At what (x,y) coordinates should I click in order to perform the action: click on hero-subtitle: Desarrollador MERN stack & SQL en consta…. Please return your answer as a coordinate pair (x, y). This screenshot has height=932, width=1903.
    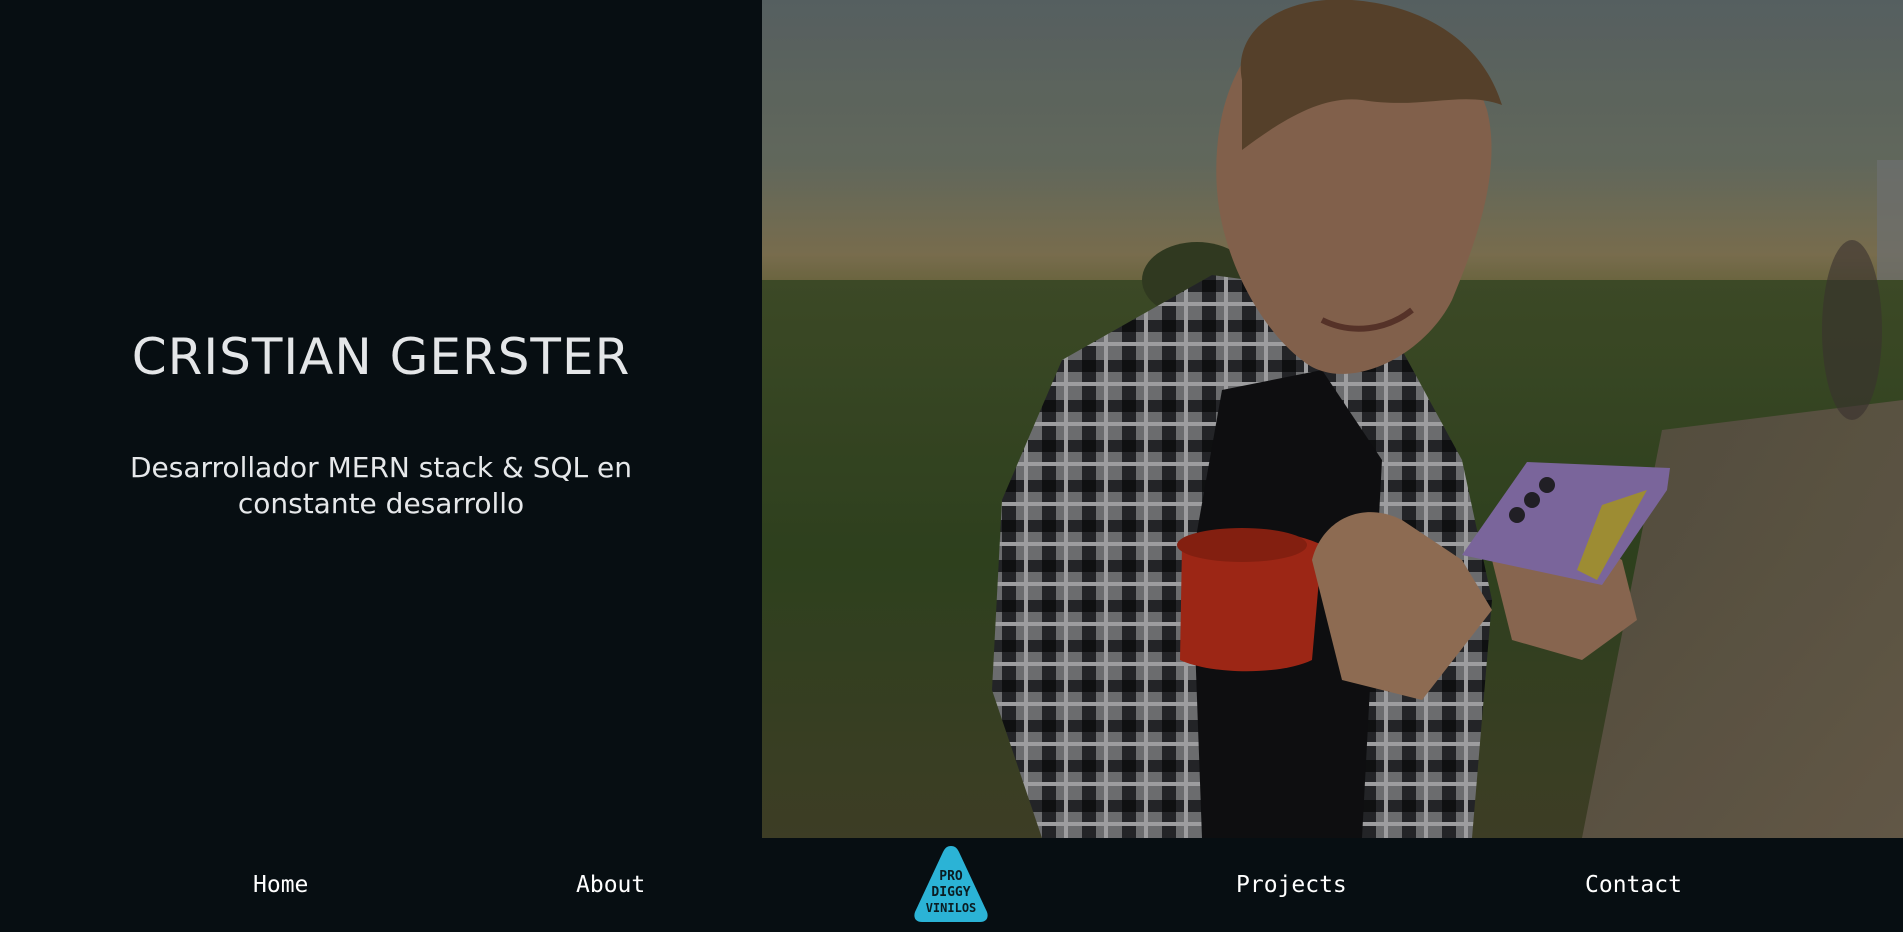
    Looking at the image, I should click on (381, 485).